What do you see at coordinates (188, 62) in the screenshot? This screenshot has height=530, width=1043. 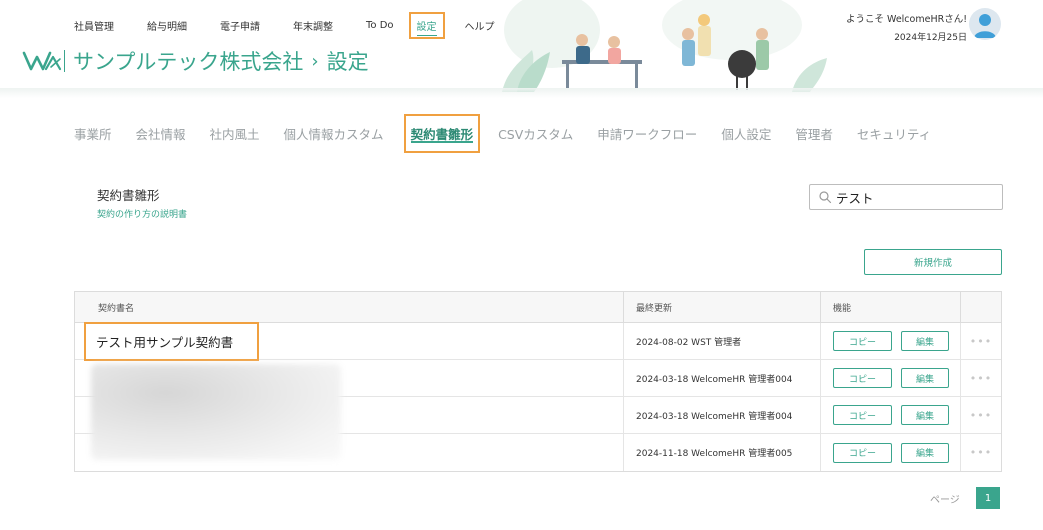 I see `company-name: サンプルテック株式会社` at bounding box center [188, 62].